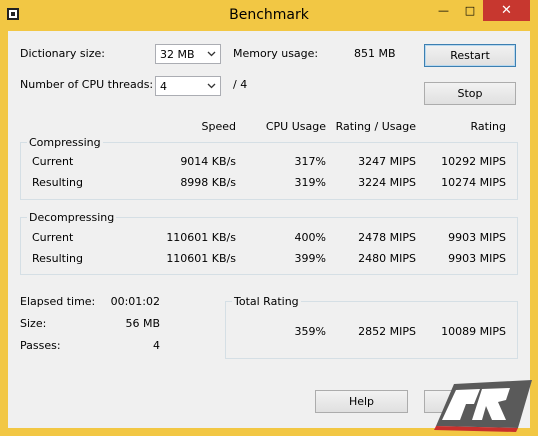 The image size is (538, 436). What do you see at coordinates (295, 126) in the screenshot?
I see `column-header-cpu-usage: CPU Usage` at bounding box center [295, 126].